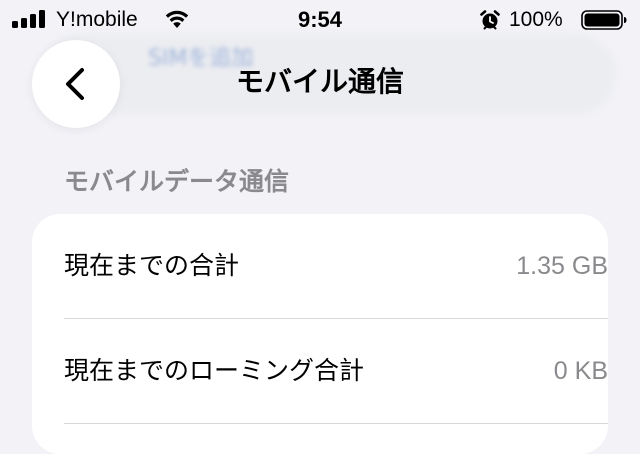 This screenshot has width=640, height=454. What do you see at coordinates (490, 20) in the screenshot?
I see `alarm-clock-icon` at bounding box center [490, 20].